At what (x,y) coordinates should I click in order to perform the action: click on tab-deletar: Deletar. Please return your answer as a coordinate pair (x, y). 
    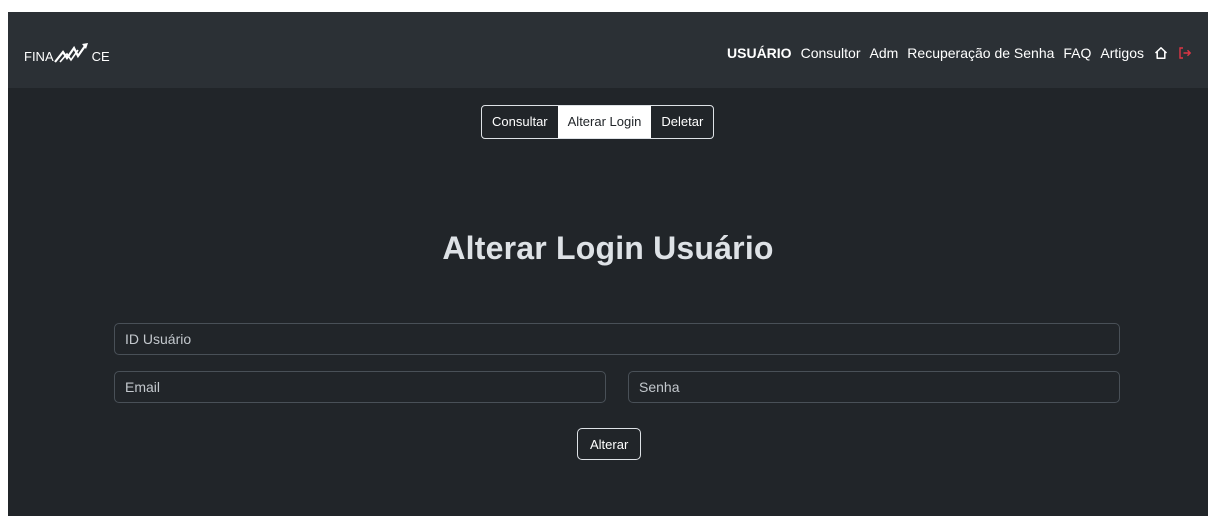
    Looking at the image, I should click on (682, 122).